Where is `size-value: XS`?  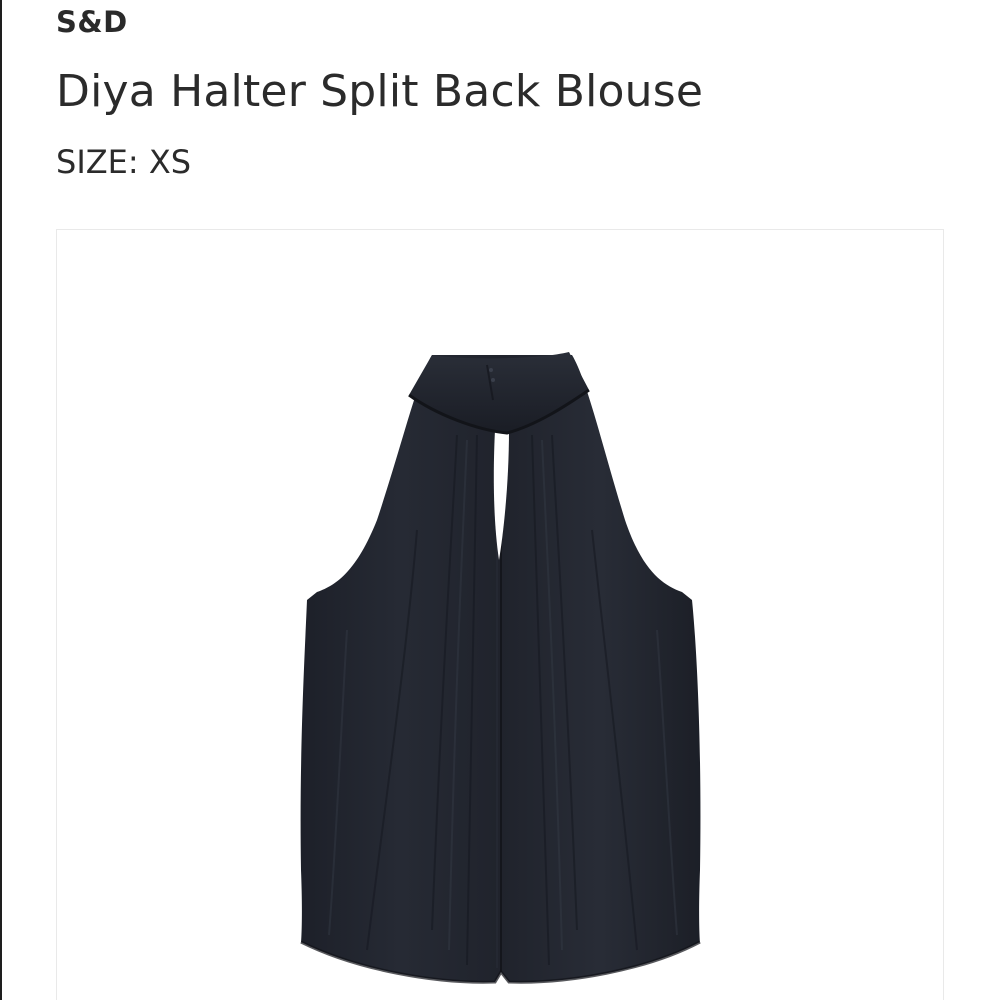
size-value: XS is located at coordinates (170, 162).